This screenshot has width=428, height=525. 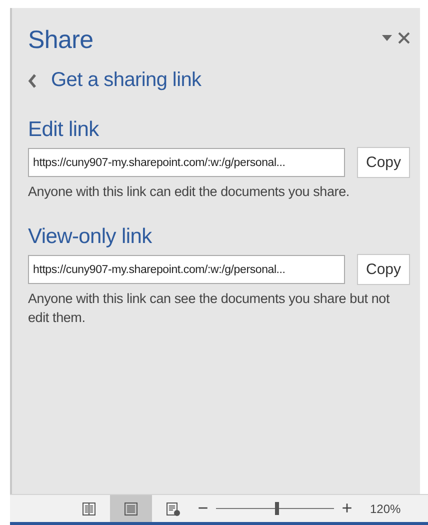 What do you see at coordinates (277, 508) in the screenshot?
I see `zoom-slider-thumb` at bounding box center [277, 508].